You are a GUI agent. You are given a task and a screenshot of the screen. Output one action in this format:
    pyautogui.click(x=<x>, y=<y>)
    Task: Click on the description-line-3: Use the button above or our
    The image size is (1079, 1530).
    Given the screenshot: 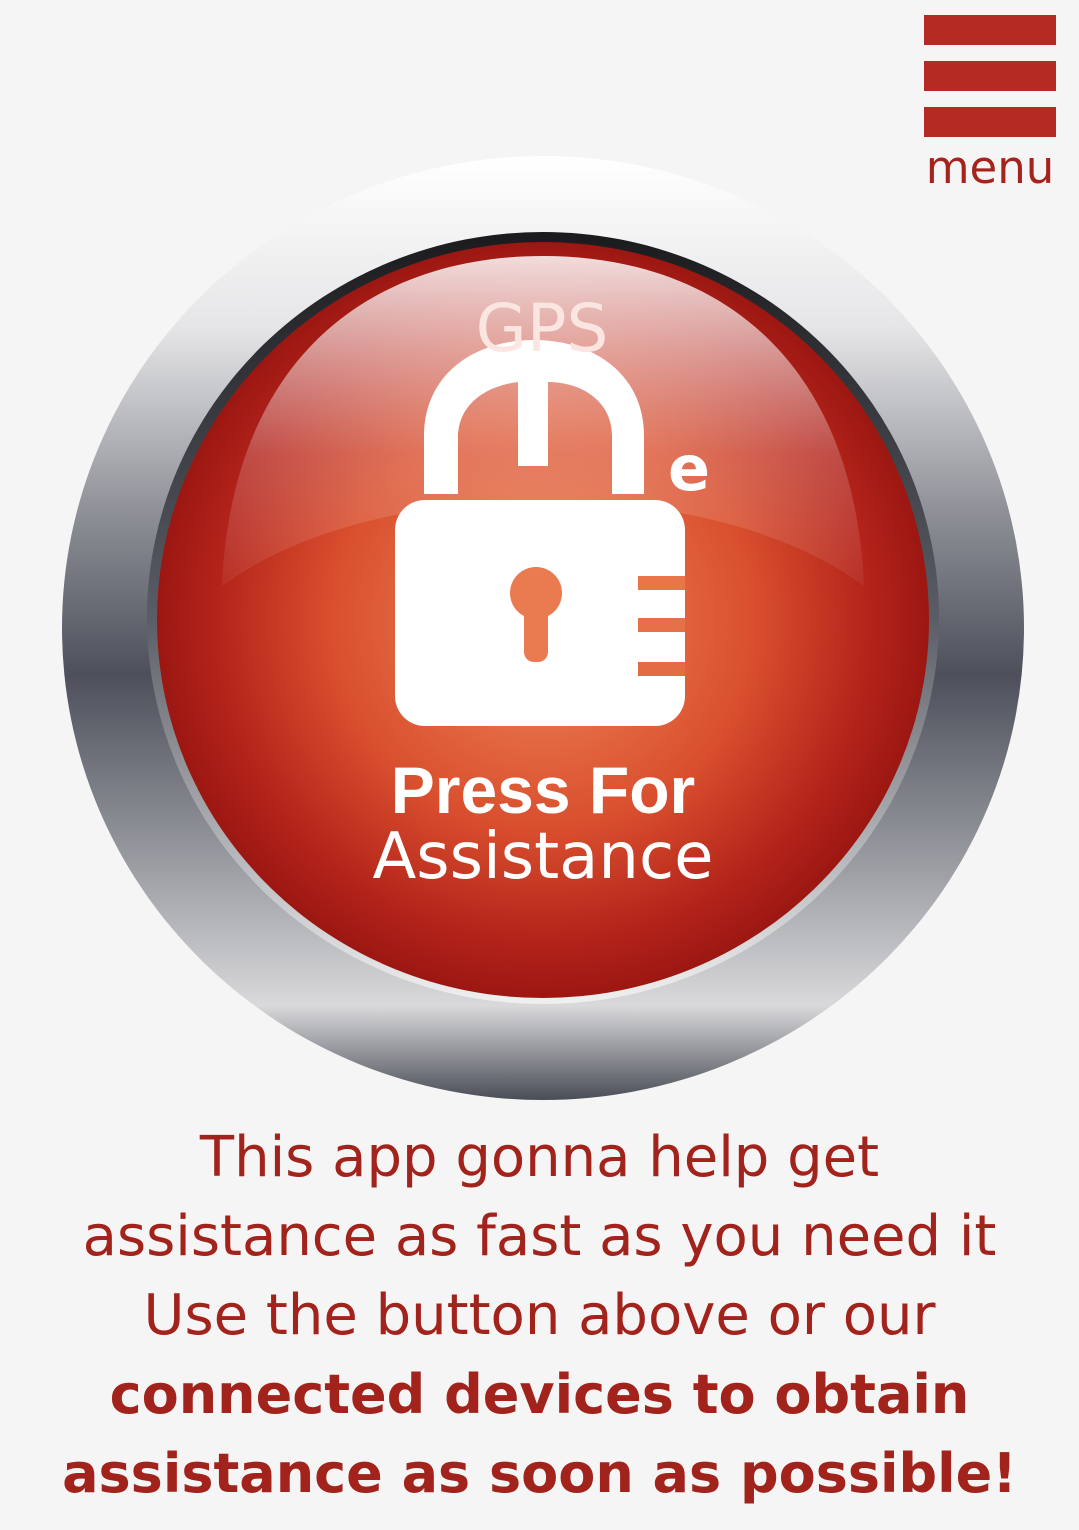 What is the action you would take?
    pyautogui.click(x=539, y=1315)
    